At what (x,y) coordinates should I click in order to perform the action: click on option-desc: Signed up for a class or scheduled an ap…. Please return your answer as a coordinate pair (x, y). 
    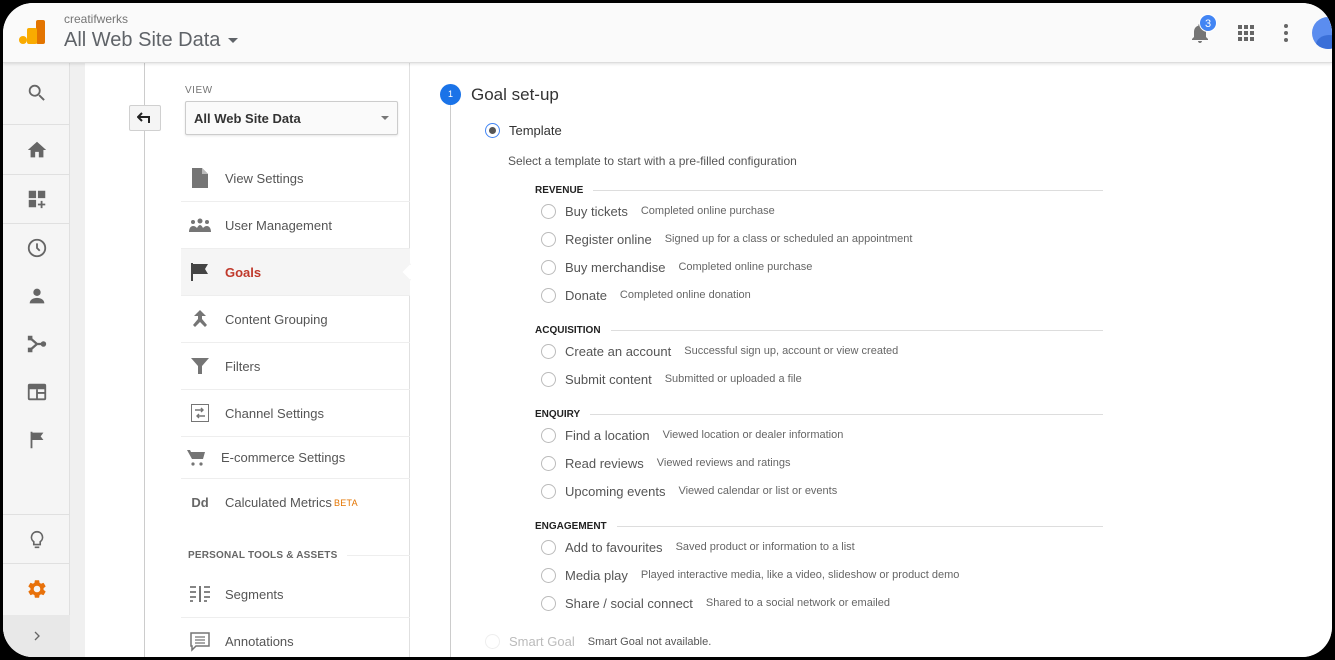
    Looking at the image, I should click on (788, 239).